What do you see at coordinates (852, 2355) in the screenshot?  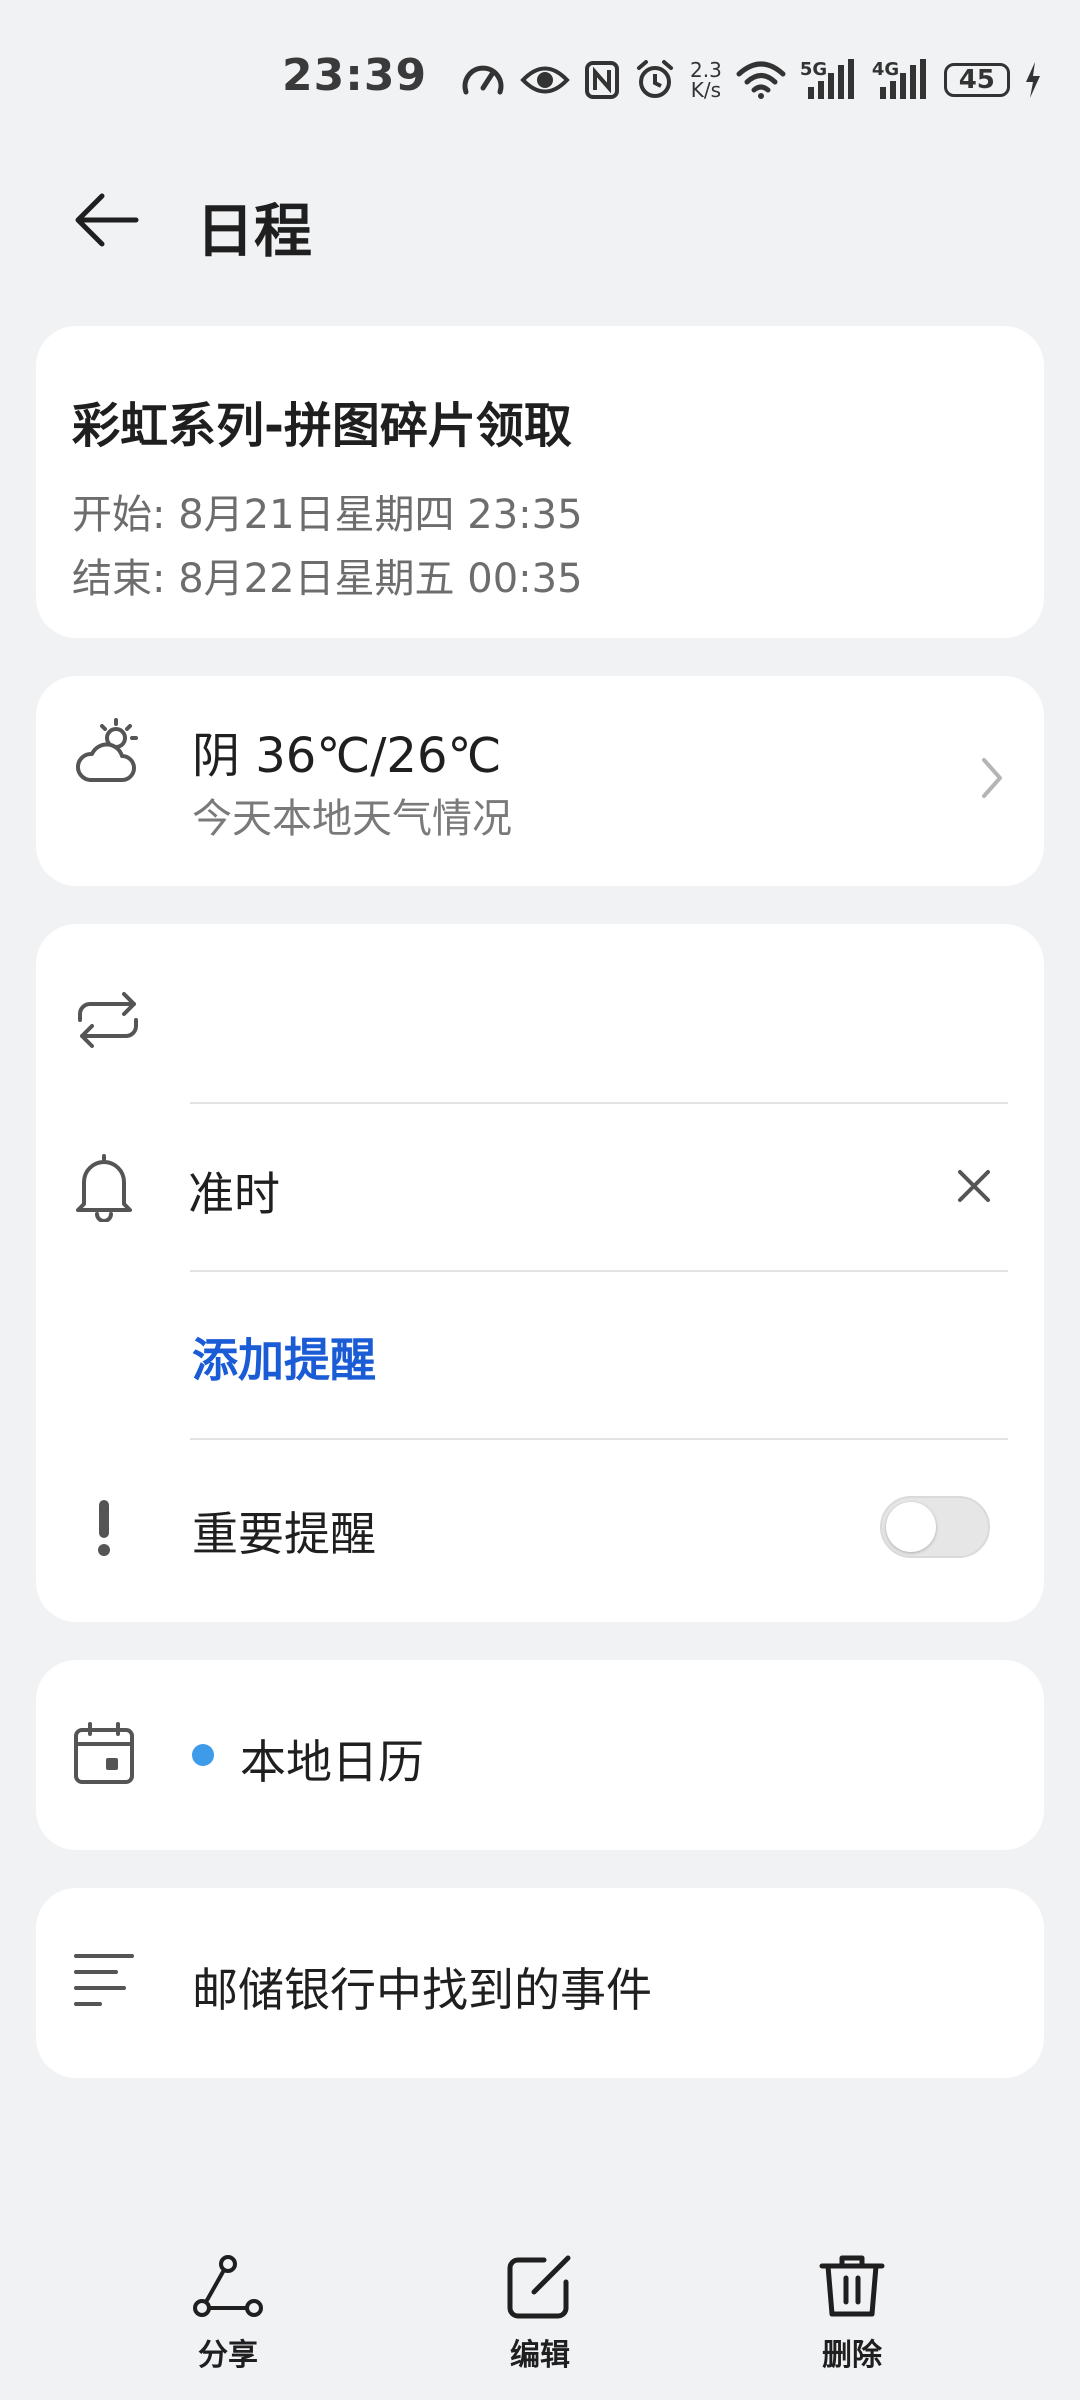 I see `delete-label: 删除` at bounding box center [852, 2355].